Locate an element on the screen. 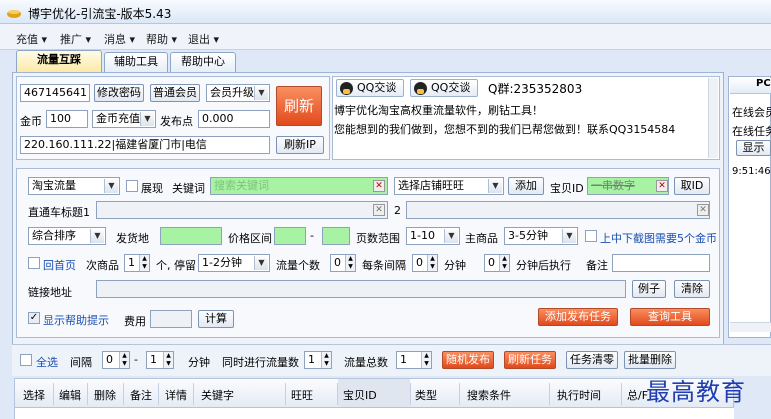 The width and height of the screenshot is (771, 419). show-checkbox is located at coordinates (132, 186).